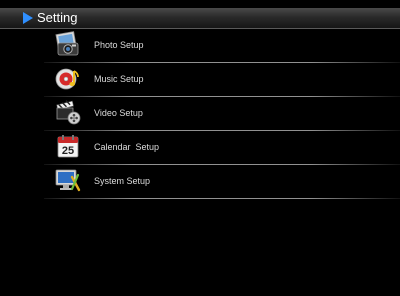  What do you see at coordinates (119, 79) in the screenshot?
I see `menu-item-label: Music Setup` at bounding box center [119, 79].